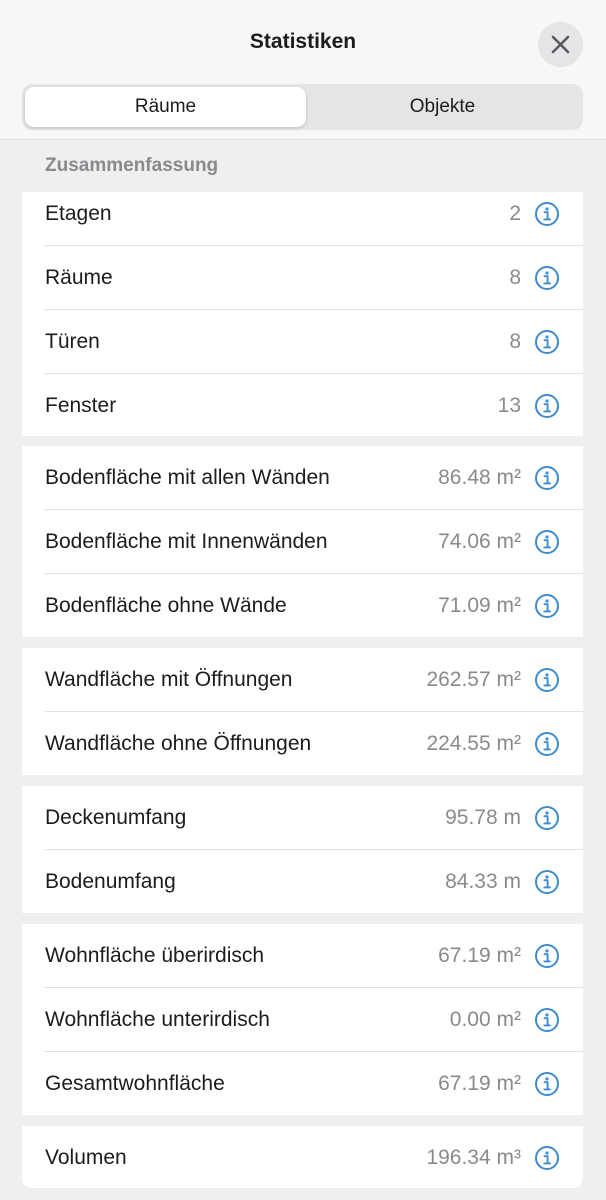  What do you see at coordinates (483, 817) in the screenshot?
I see `stat-value: 95.78 m` at bounding box center [483, 817].